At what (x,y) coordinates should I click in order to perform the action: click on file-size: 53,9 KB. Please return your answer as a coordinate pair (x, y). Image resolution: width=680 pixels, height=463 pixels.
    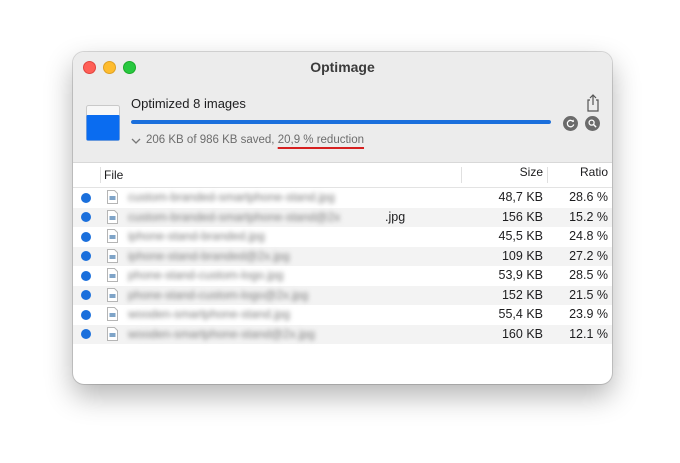
    Looking at the image, I should click on (520, 275).